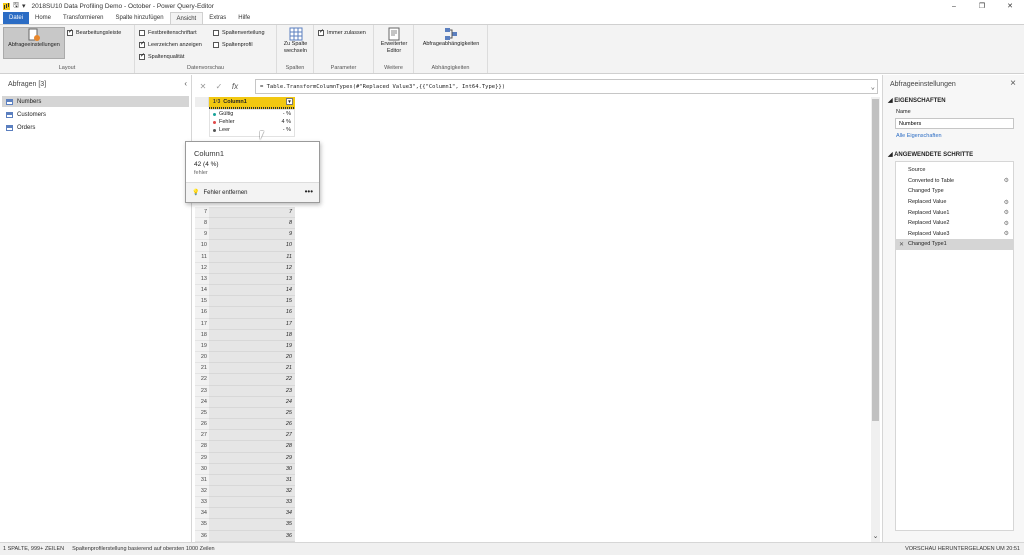 The height and width of the screenshot is (555, 1024). I want to click on table-row: 11 11, so click(245, 257).